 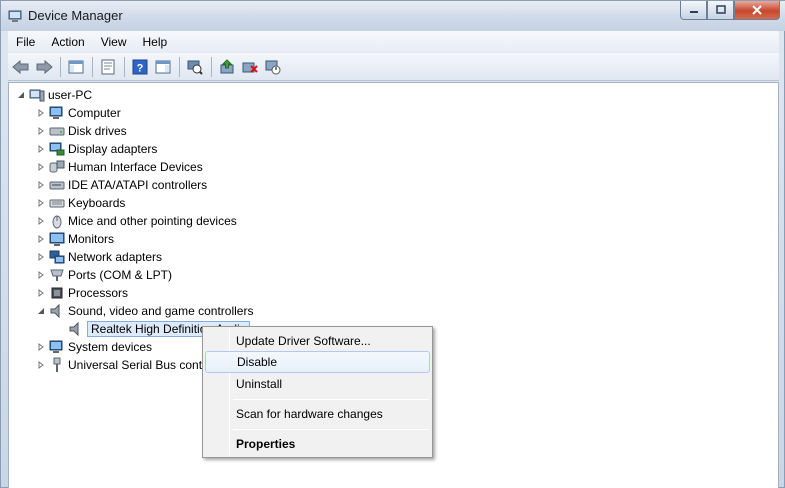 I want to click on forward-icon, so click(x=44, y=66).